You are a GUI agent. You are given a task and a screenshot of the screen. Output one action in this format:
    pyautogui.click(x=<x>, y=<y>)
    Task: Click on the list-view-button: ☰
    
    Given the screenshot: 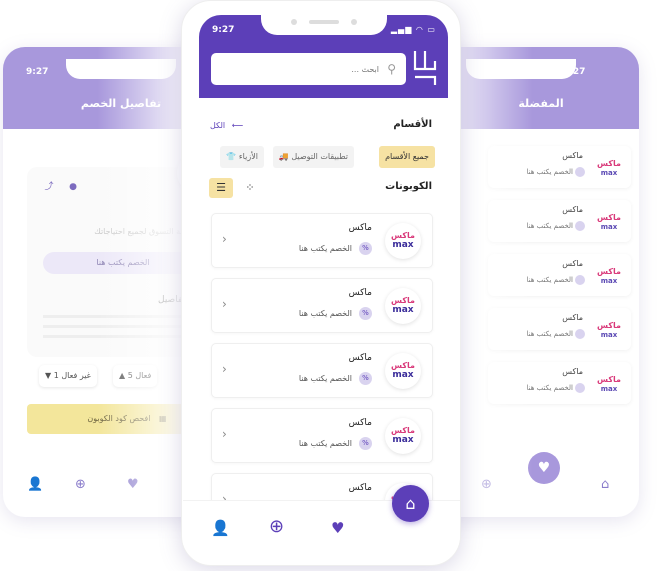 What is the action you would take?
    pyautogui.click(x=221, y=188)
    